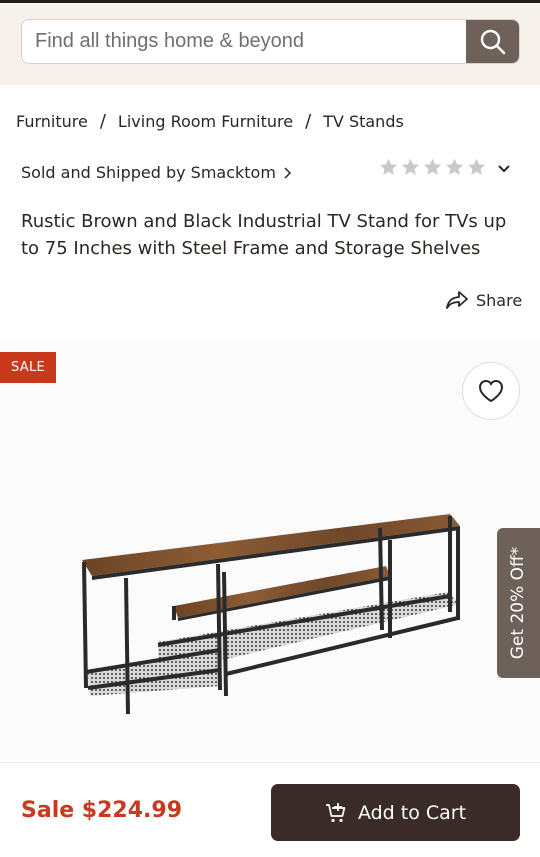  I want to click on cart-add-icon, so click(336, 813).